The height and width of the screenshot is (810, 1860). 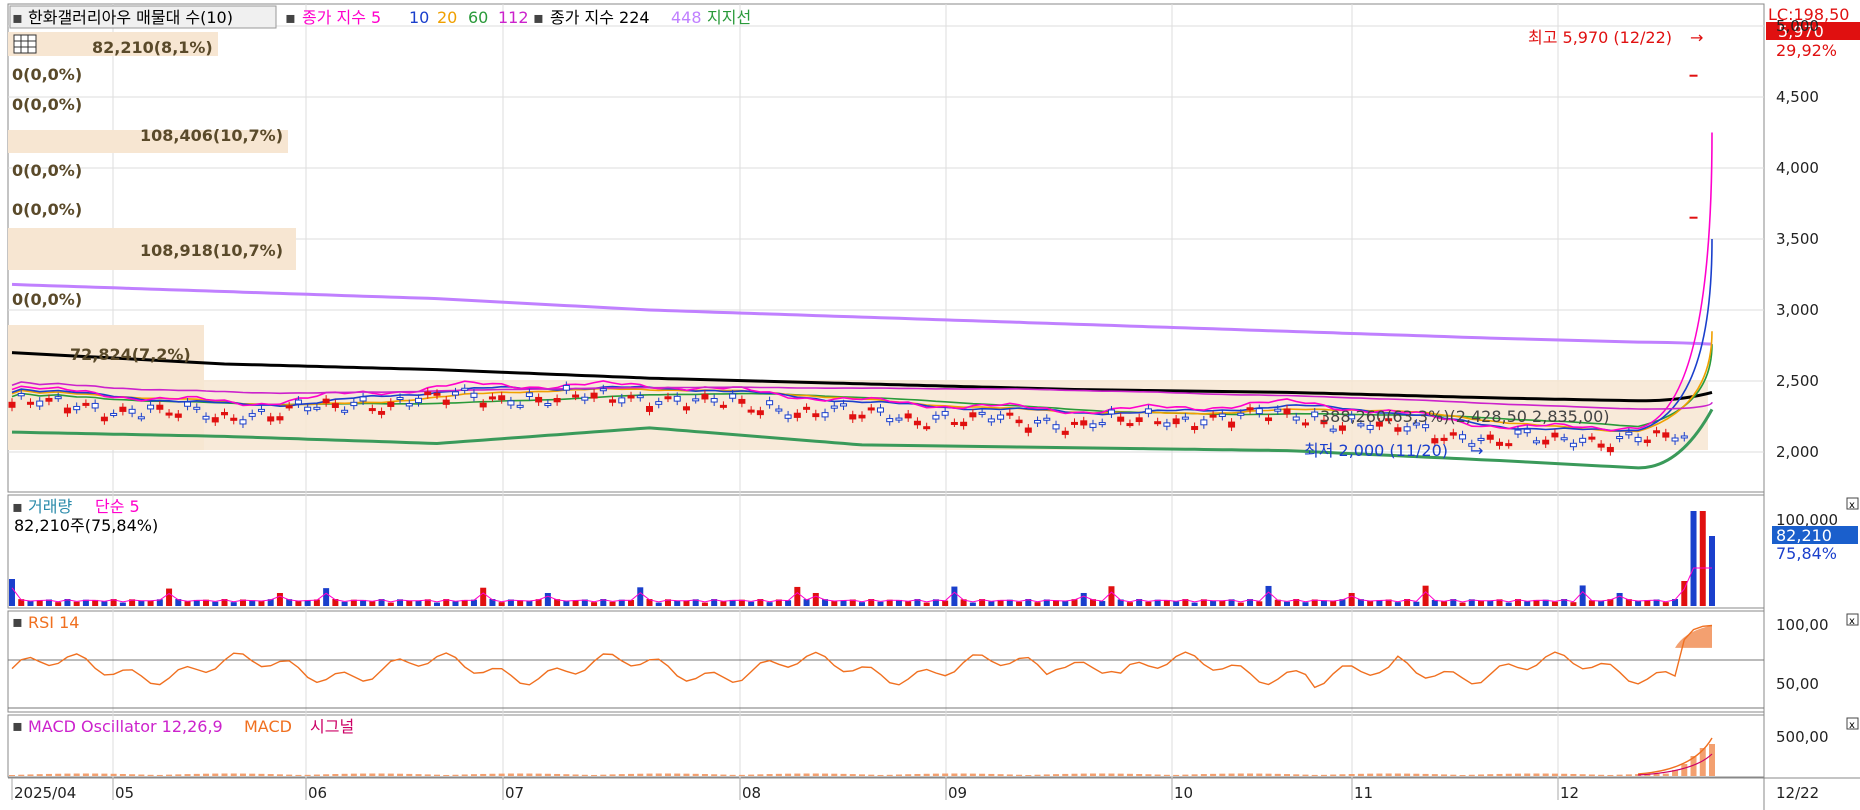 I want to click on table-icon, so click(x=25, y=44).